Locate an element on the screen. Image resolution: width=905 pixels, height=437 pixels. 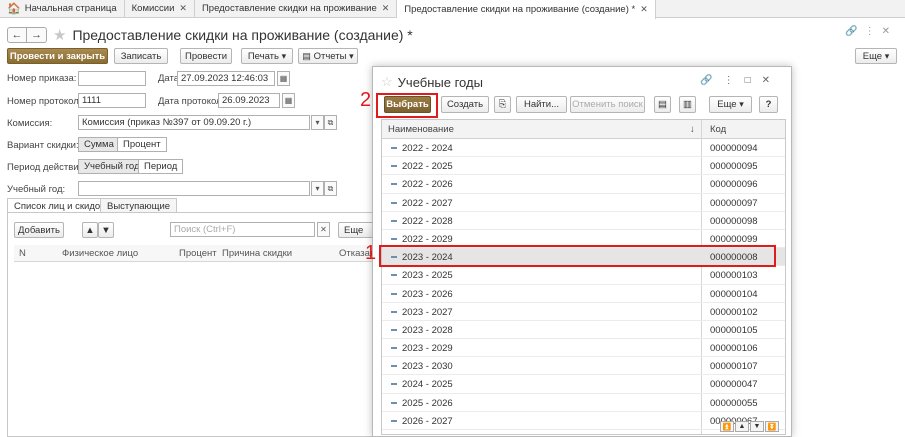
save-button: Записать is located at coordinates (141, 56).